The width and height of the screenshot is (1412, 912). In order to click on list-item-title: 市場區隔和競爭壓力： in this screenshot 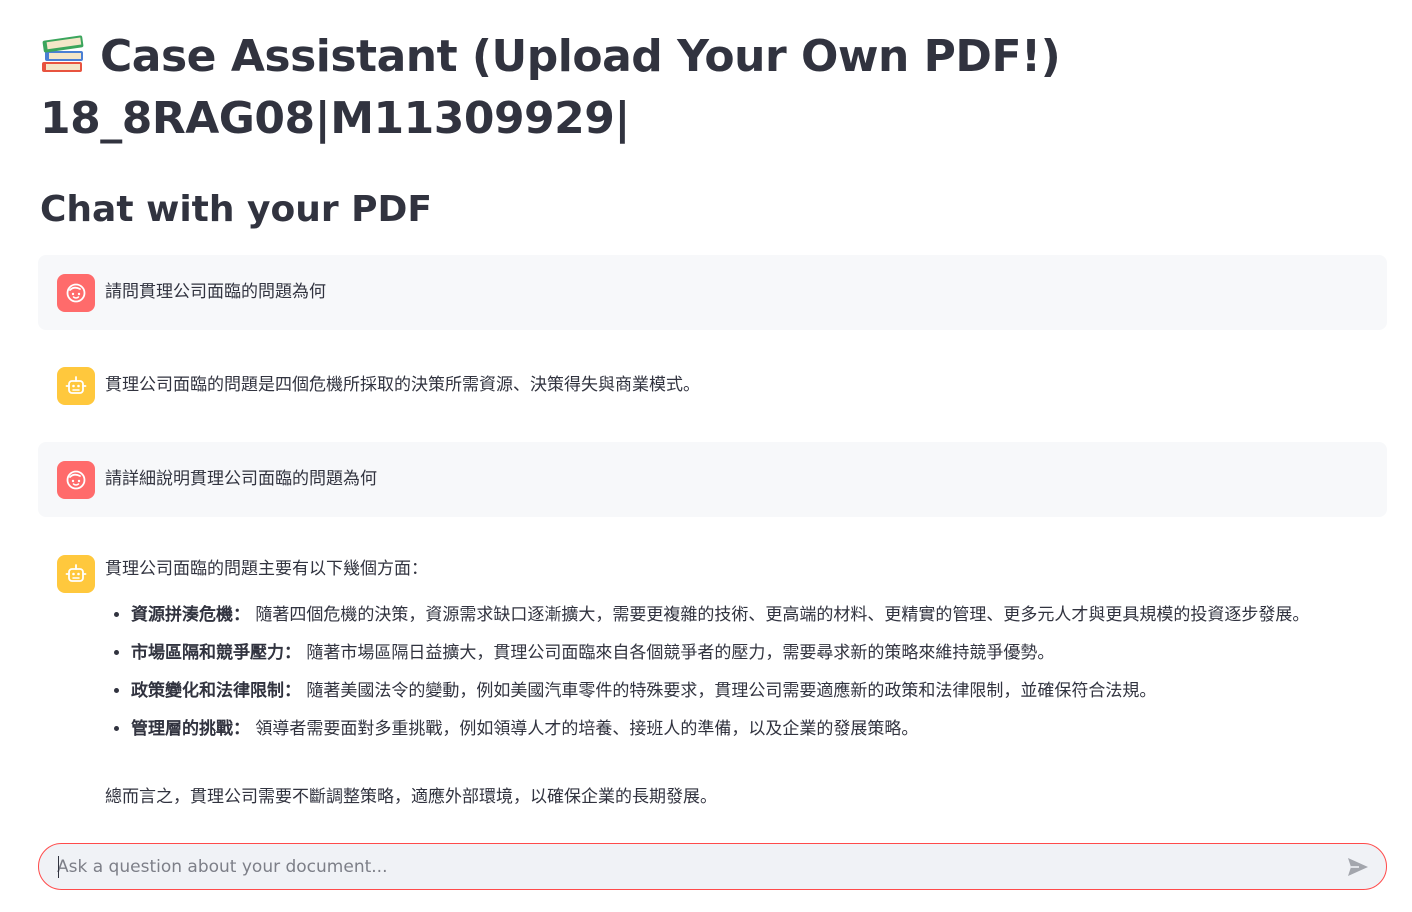, I will do `click(216, 653)`.